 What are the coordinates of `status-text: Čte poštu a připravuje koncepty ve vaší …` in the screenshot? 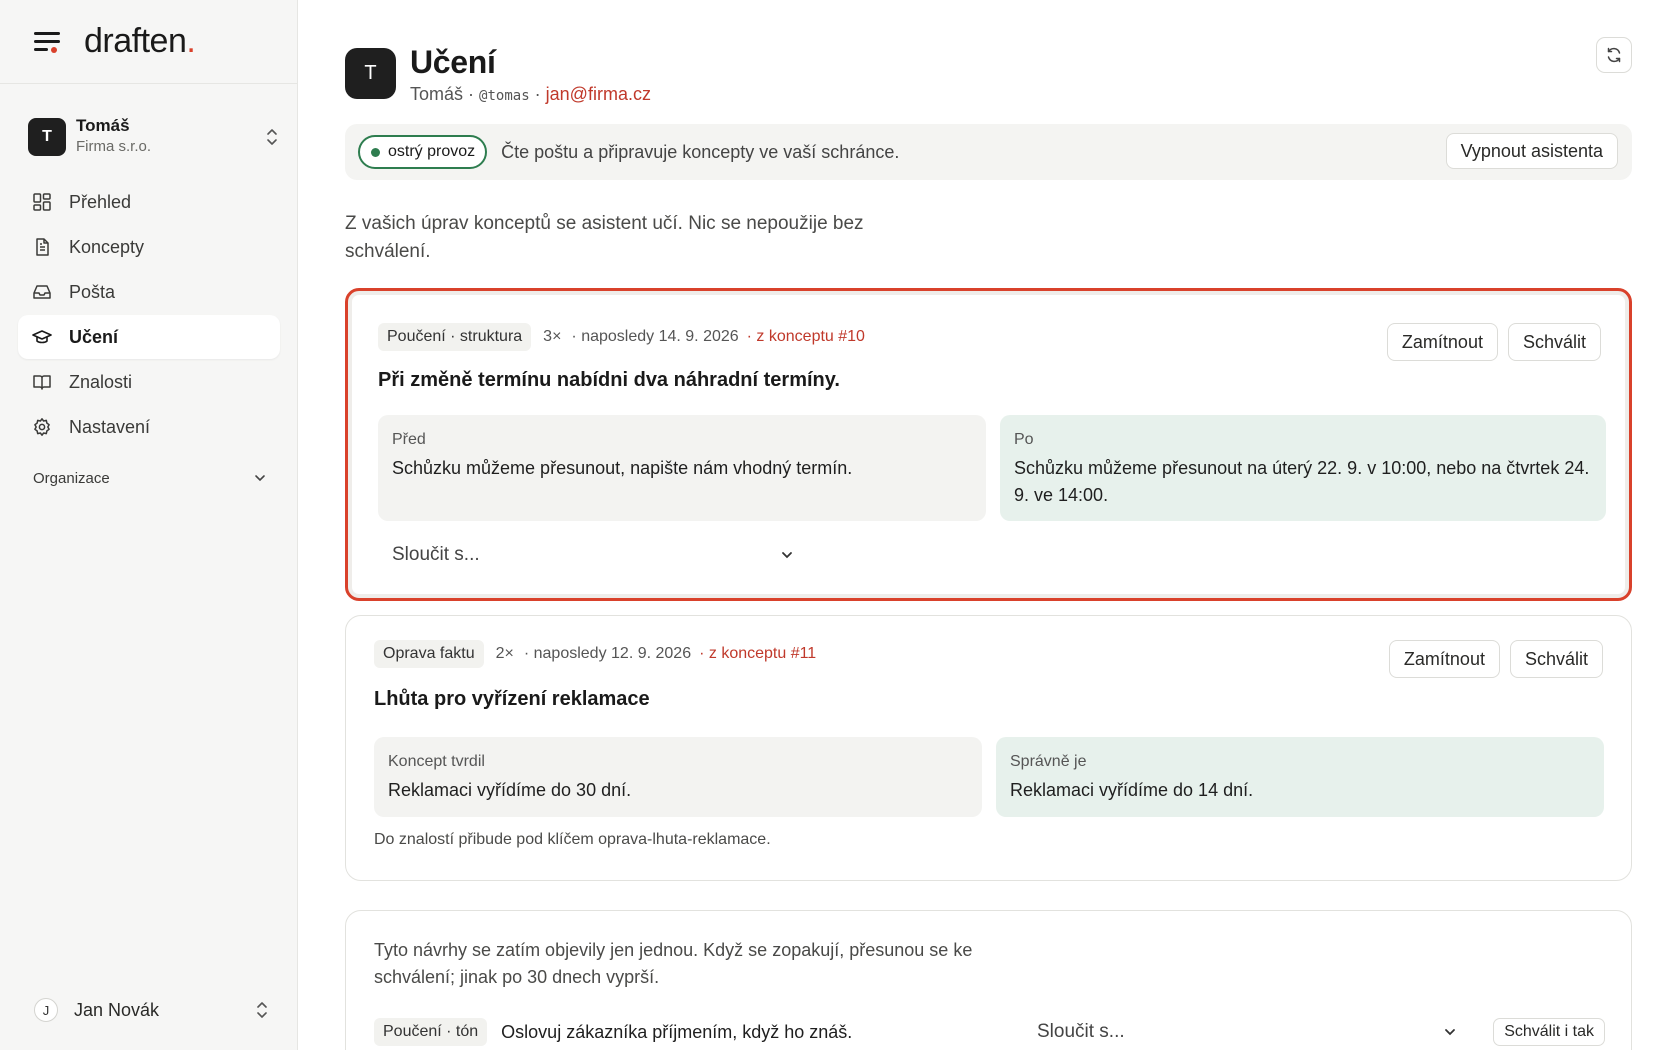 It's located at (700, 151).